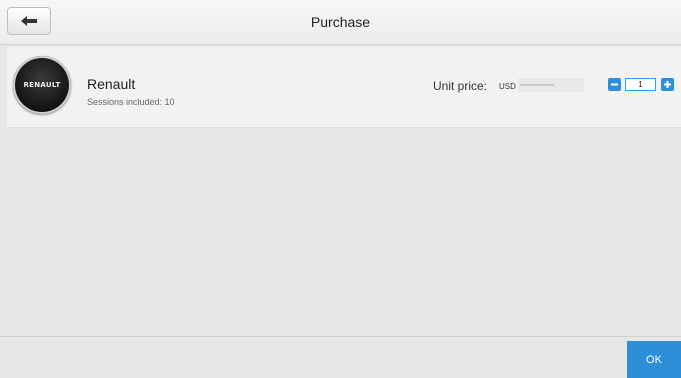  I want to click on currency-label: USD, so click(507, 86).